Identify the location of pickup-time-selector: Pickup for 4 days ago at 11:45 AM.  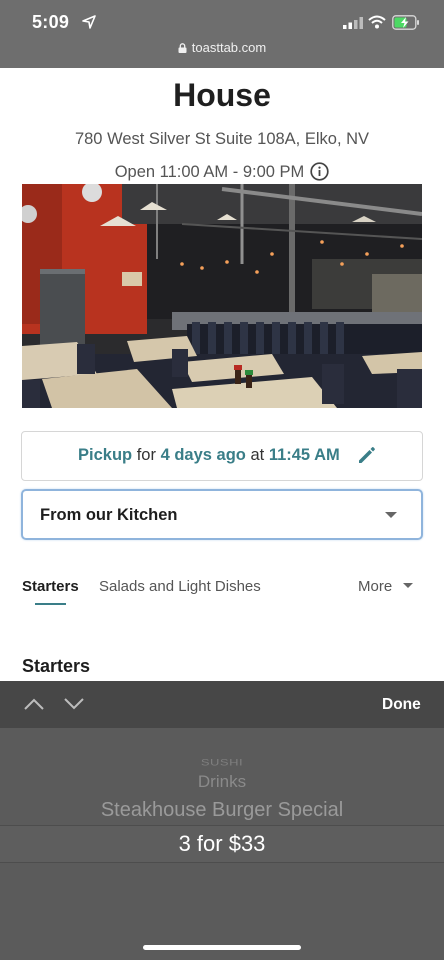
(222, 456).